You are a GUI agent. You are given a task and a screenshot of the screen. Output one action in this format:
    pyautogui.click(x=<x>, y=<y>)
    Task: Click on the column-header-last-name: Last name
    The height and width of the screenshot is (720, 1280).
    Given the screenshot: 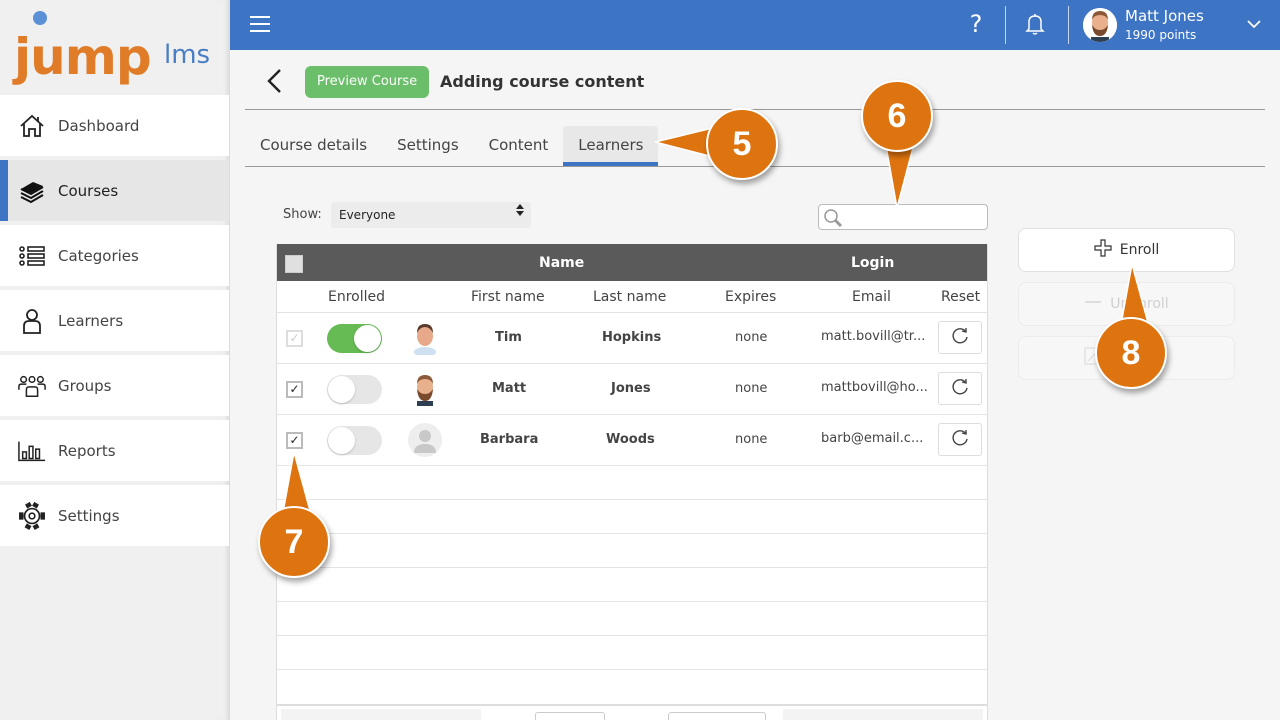 What is the action you would take?
    pyautogui.click(x=629, y=297)
    